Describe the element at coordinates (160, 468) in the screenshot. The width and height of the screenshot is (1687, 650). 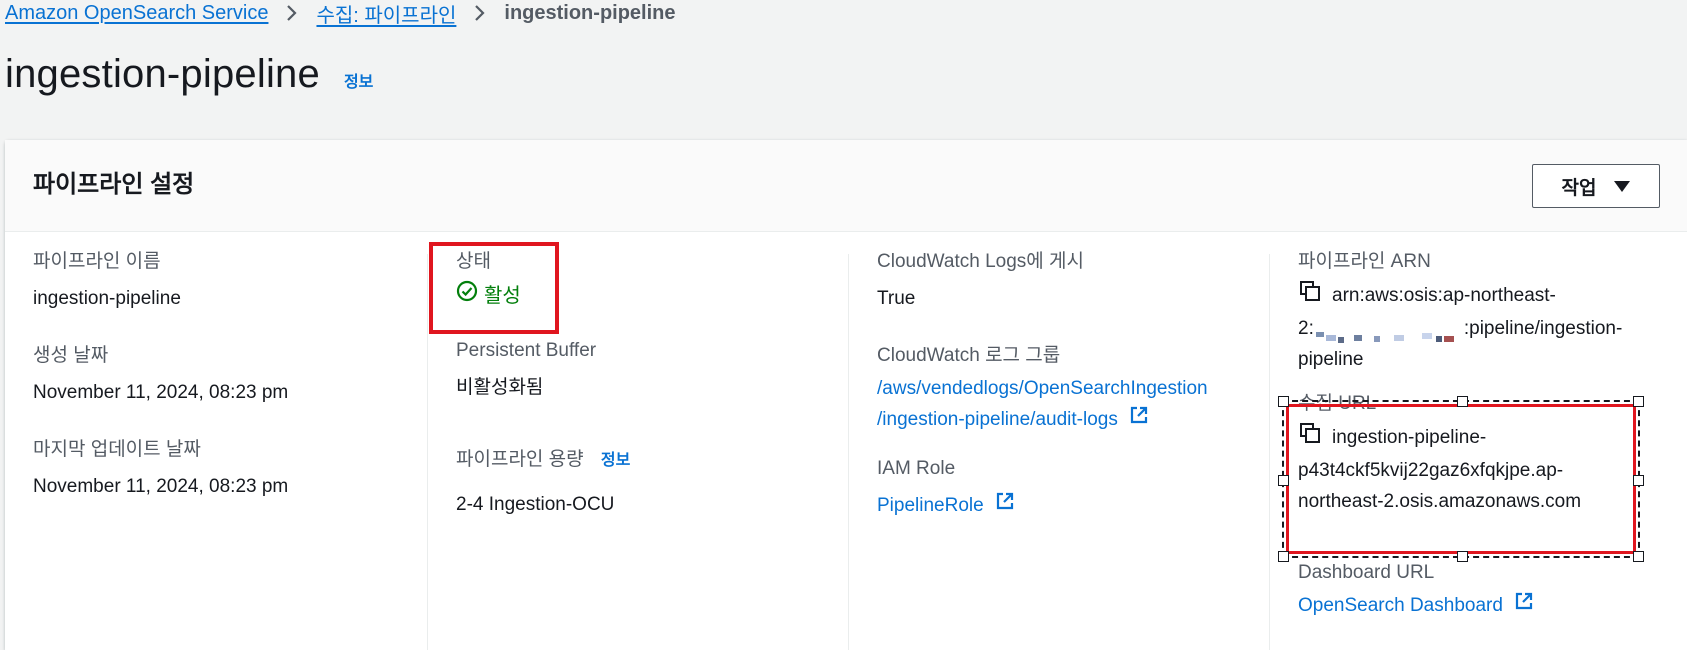
I see `updated-date-field: 마지막 업데이트 날짜 November 11, 2024, 08:23 pm` at that location.